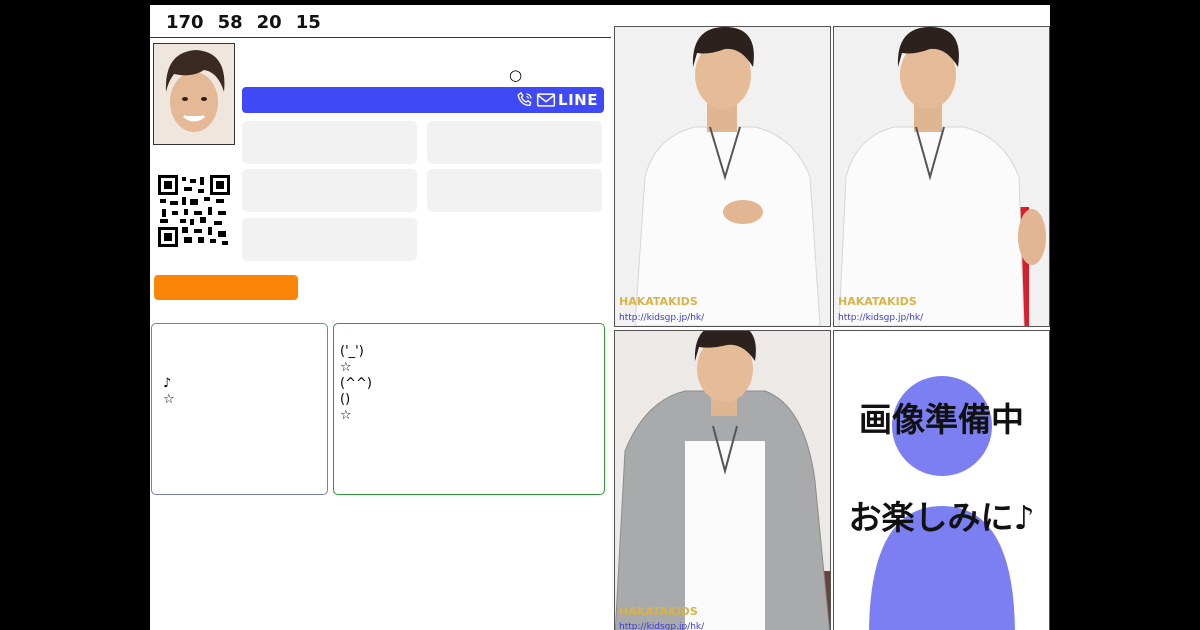  I want to click on placeholder-title: 画像準備中, so click(941, 419).